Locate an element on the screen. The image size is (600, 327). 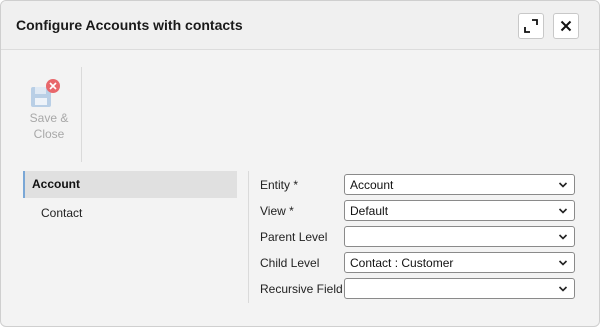
view-select: Default is located at coordinates (459, 210).